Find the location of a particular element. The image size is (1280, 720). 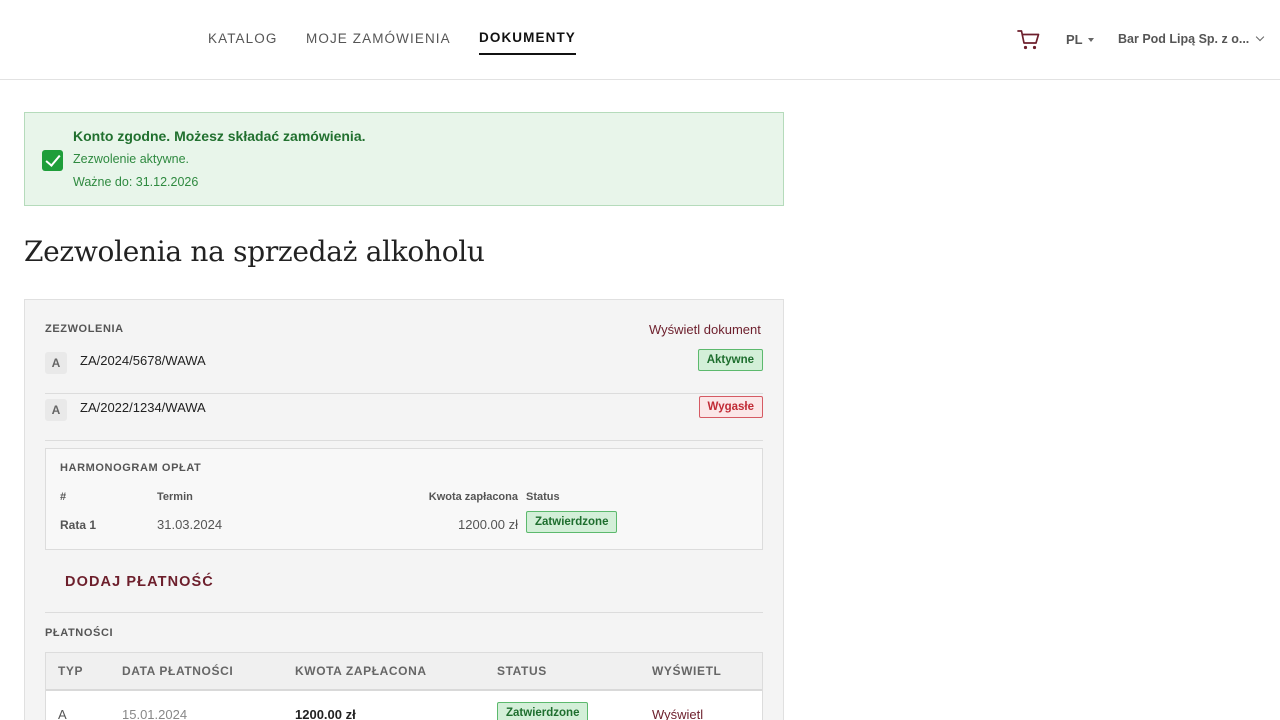

fee-schedule-label: HARMONOGRAM OPŁAT is located at coordinates (131, 468).